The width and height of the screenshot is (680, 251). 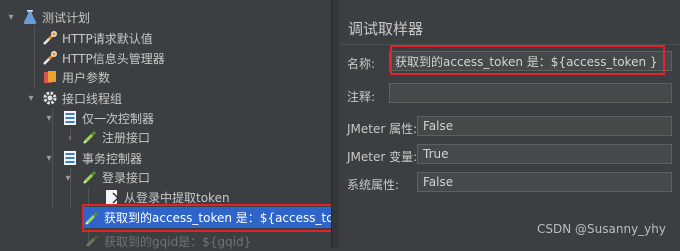 I want to click on tree-node-thread-group: 接口线程组, so click(x=82, y=98).